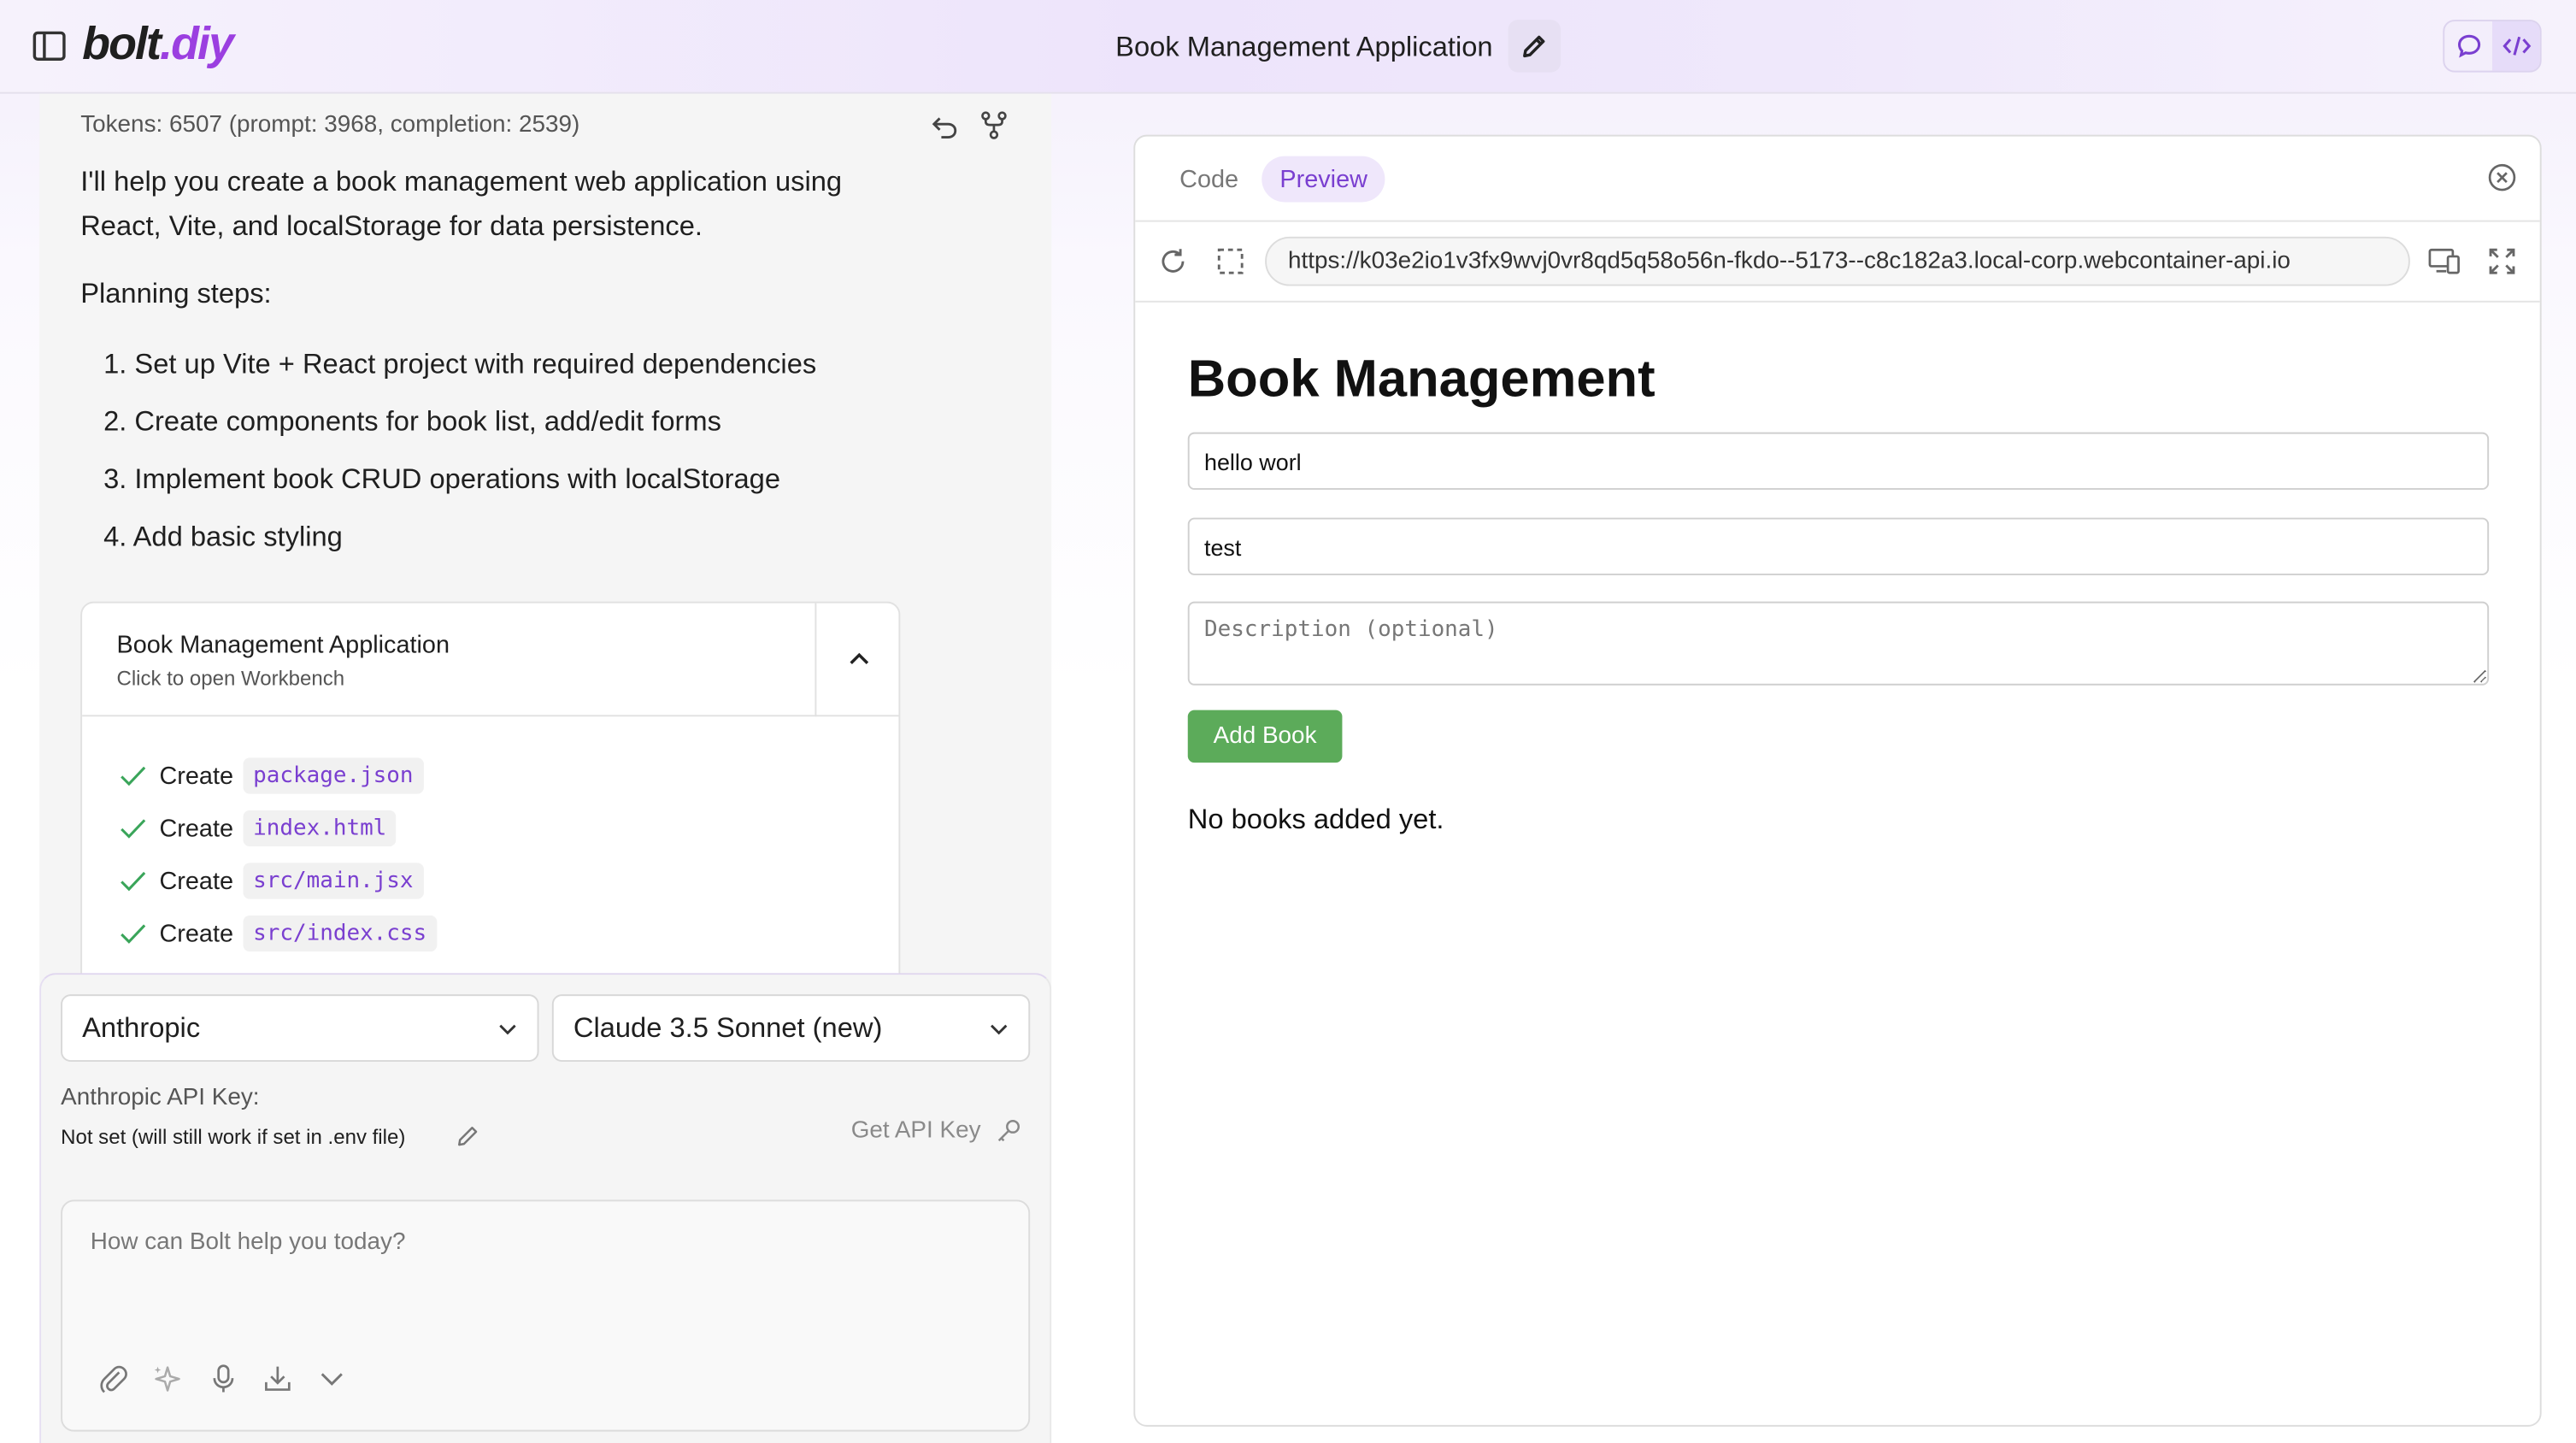 The height and width of the screenshot is (1443, 2576). I want to click on action-item: Create package.json, so click(277, 776).